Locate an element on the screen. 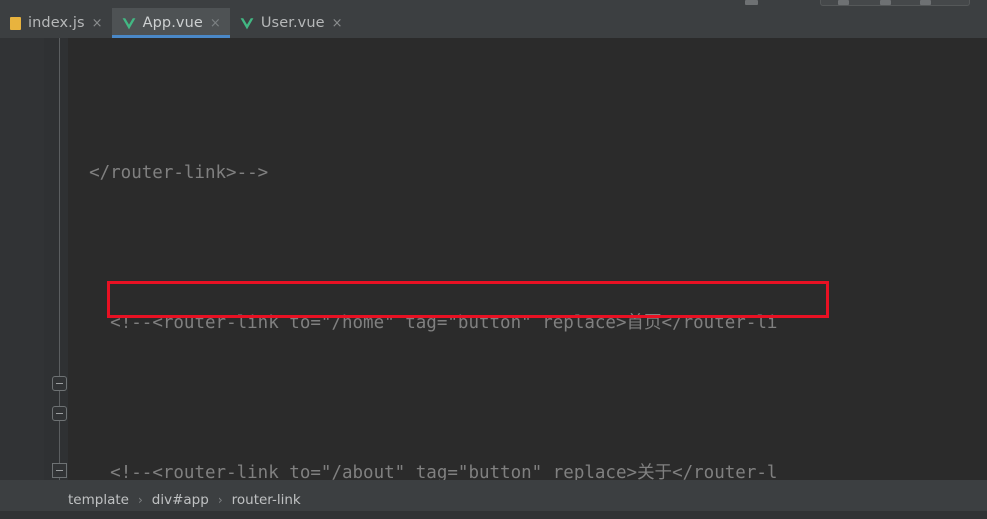 The height and width of the screenshot is (519, 987). tab-label: index.js is located at coordinates (56, 23).